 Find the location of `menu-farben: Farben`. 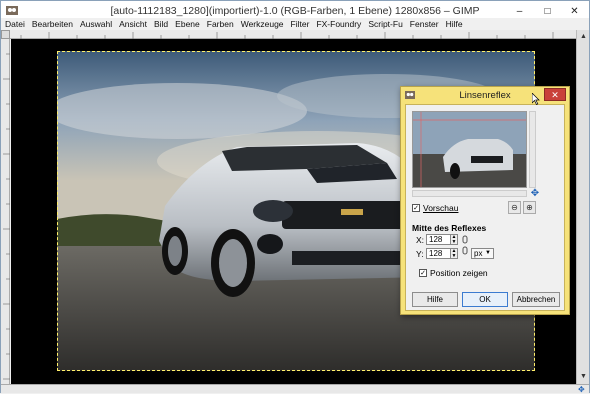

menu-farben: Farben is located at coordinates (220, 24).